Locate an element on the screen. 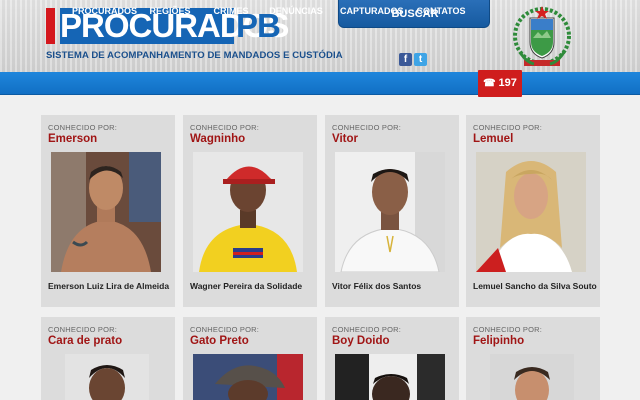 The image size is (640, 400). wanted-full-name: Vitor Félix dos Santos is located at coordinates (377, 286).